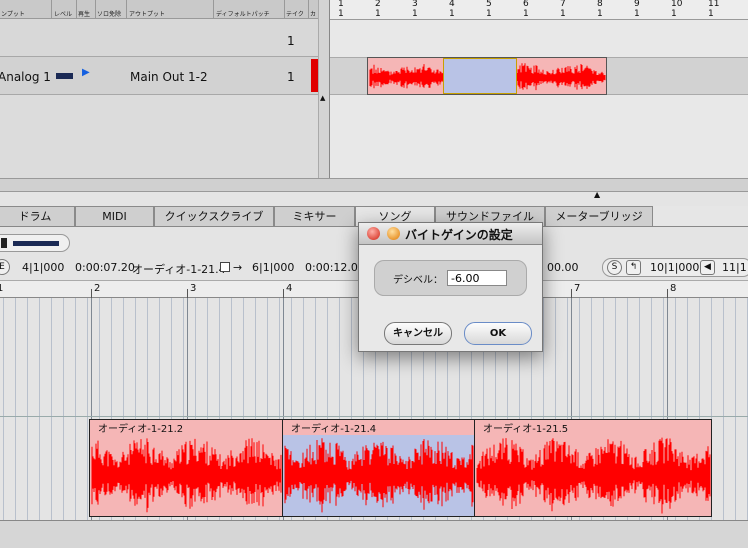  Describe the element at coordinates (43, 267) in the screenshot. I see `start-position: 4|1|000` at that location.